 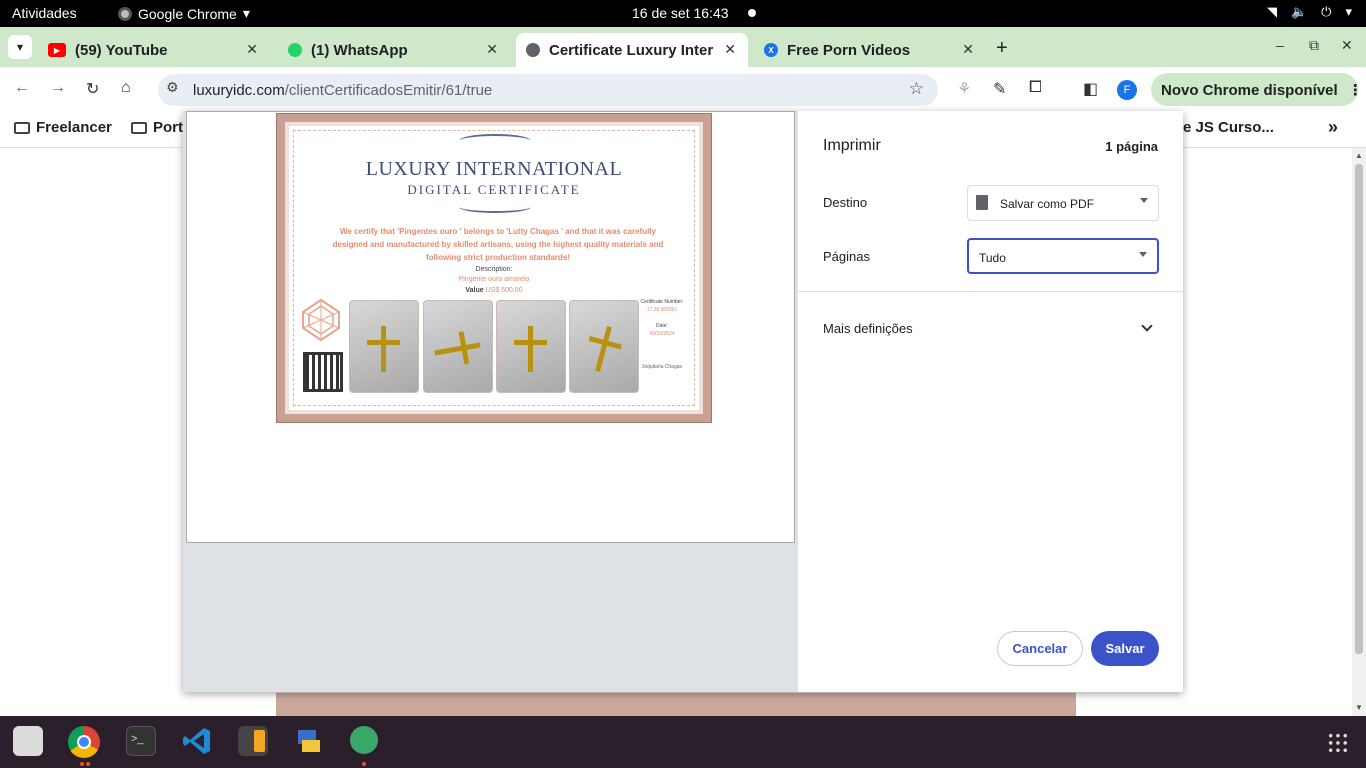 I want to click on destination-select: Salvar como PDF, so click(x=1063, y=203).